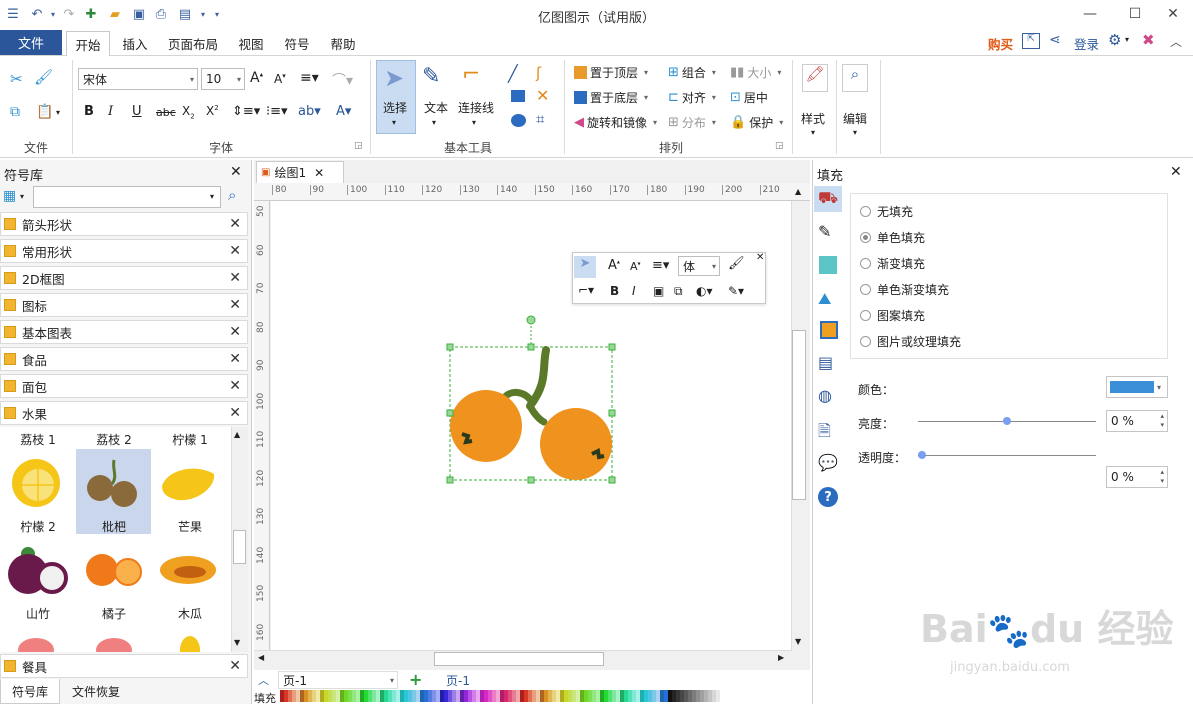  Describe the element at coordinates (16, 79) in the screenshot. I see `cut-icon: ✂` at that location.